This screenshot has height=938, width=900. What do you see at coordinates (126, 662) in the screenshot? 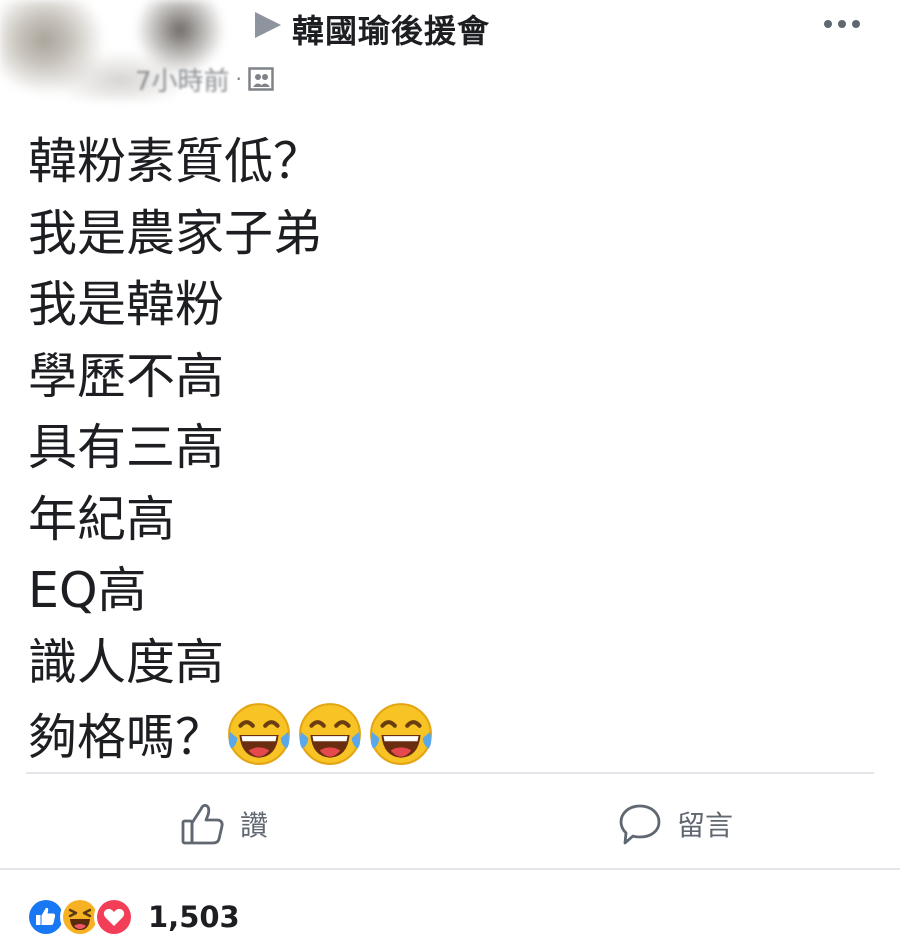
I see `post-line: 識人度高` at bounding box center [126, 662].